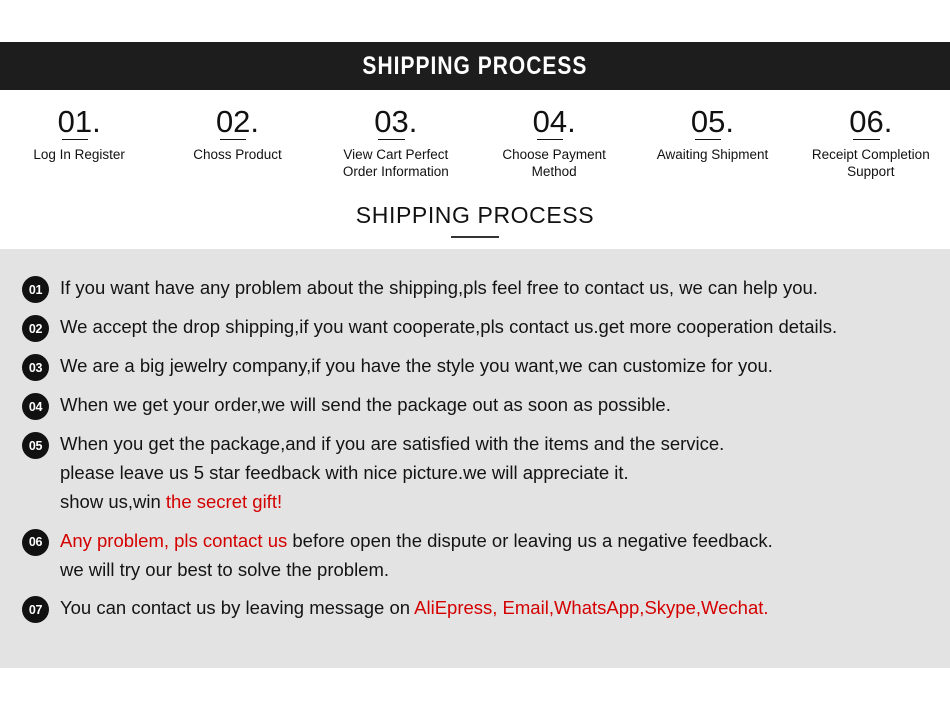  I want to click on step-number-digits: 02, so click(233, 122).